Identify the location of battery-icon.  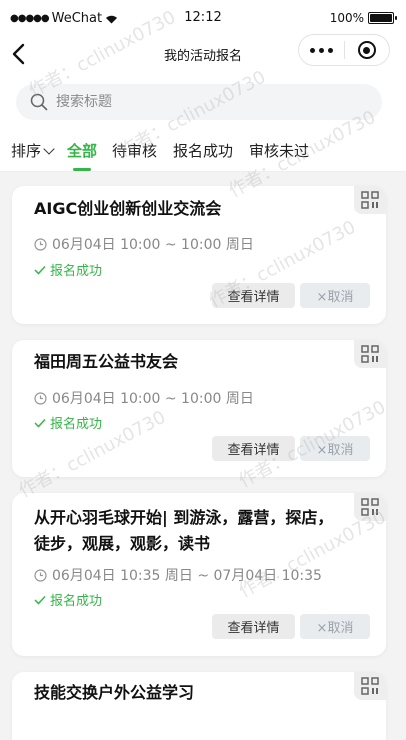
(382, 18).